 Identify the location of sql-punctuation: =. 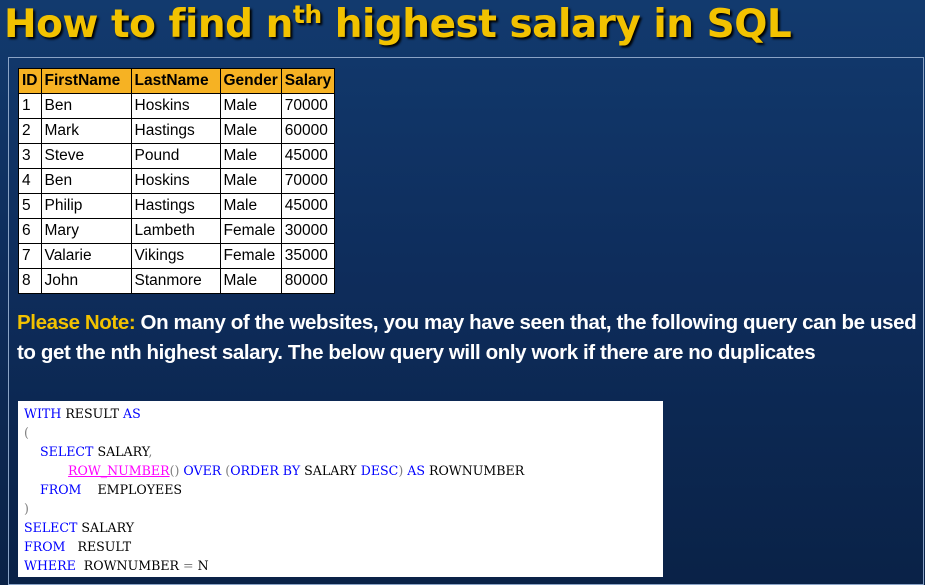
(188, 565).